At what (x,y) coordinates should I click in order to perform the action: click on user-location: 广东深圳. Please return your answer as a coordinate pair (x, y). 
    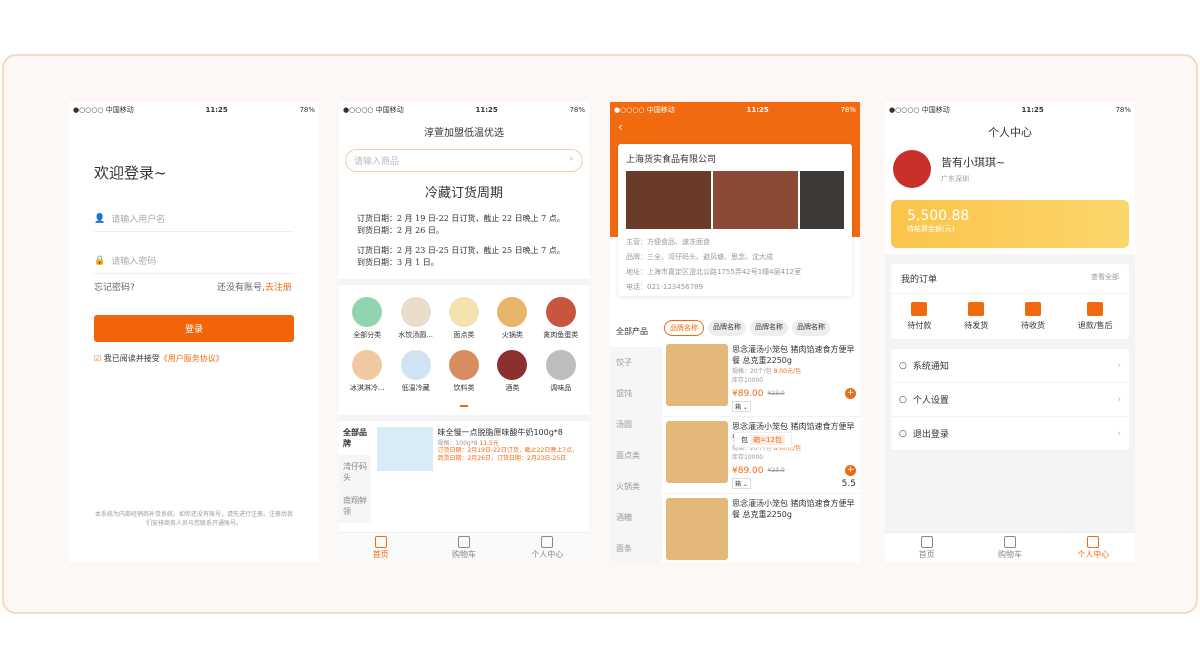
    Looking at the image, I should click on (955, 179).